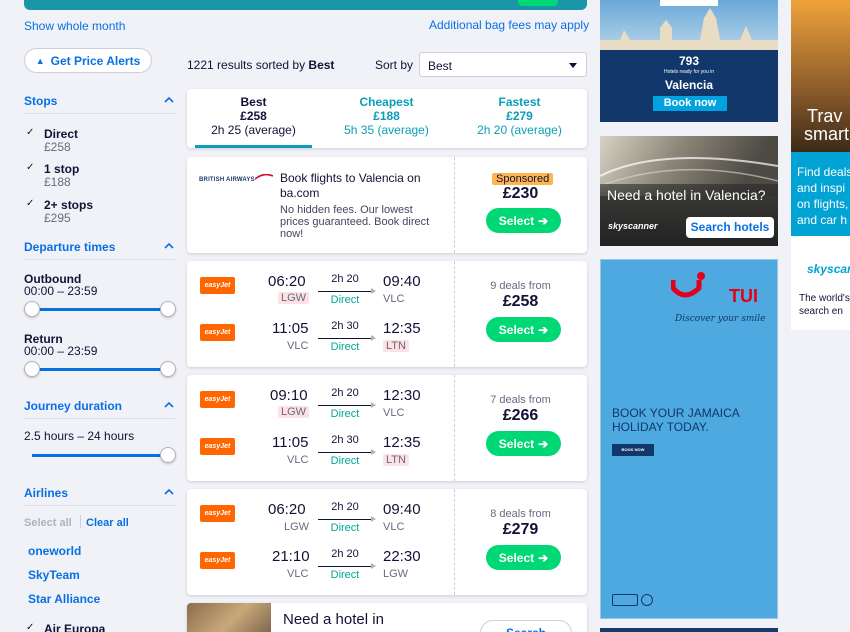 The height and width of the screenshot is (632, 850). I want to click on outbound-slider-max-handle, so click(168, 309).